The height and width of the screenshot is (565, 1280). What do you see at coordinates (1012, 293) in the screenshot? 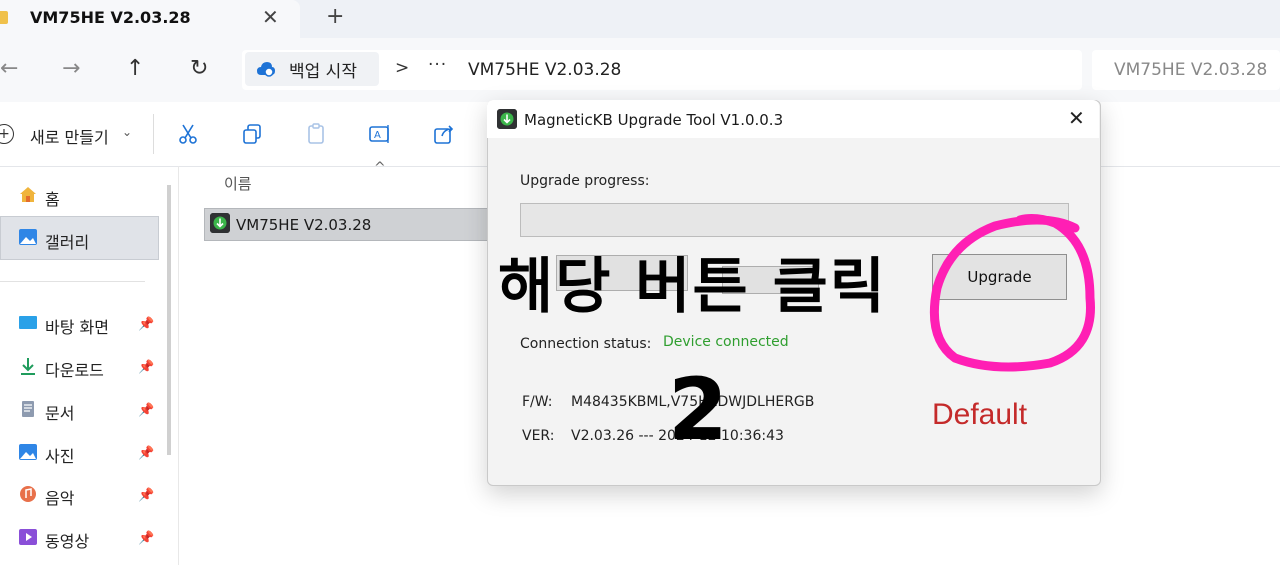
I see `annotation-circle` at bounding box center [1012, 293].